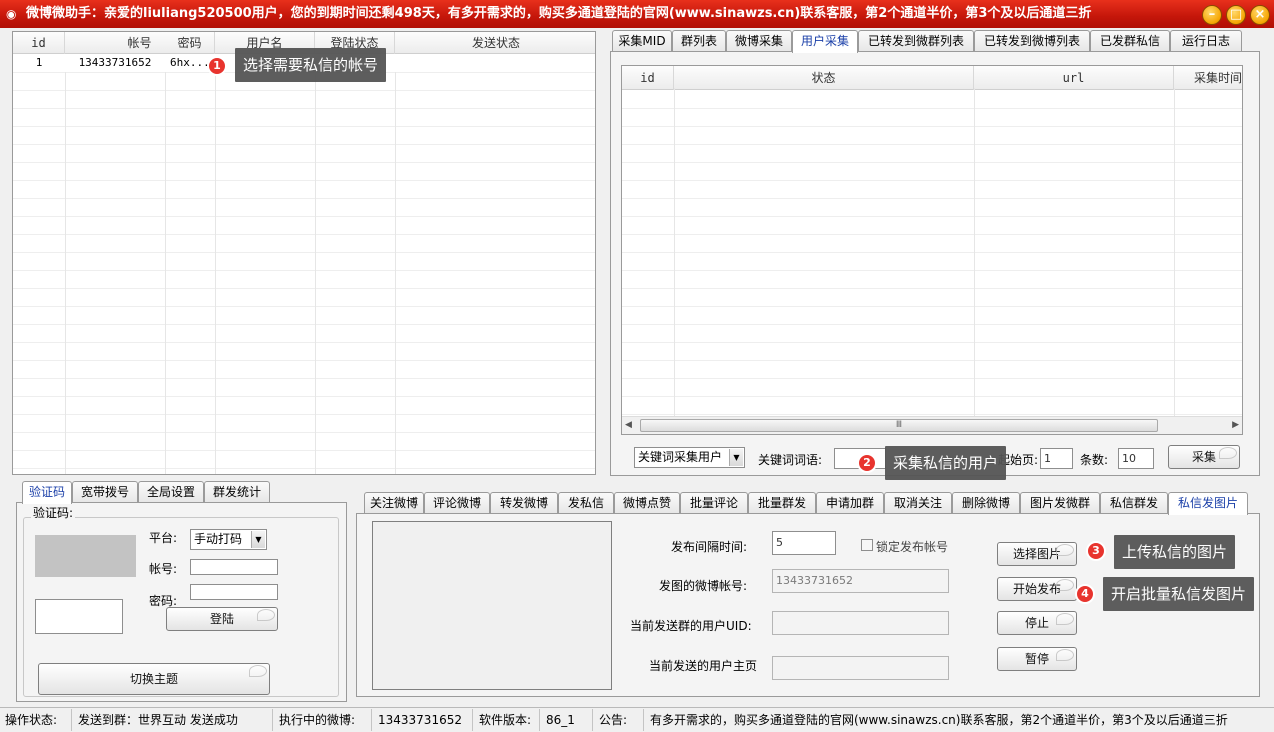  Describe the element at coordinates (916, 41) in the screenshot. I see `tab-forwarded-group-list: 已转发到微群列表` at that location.